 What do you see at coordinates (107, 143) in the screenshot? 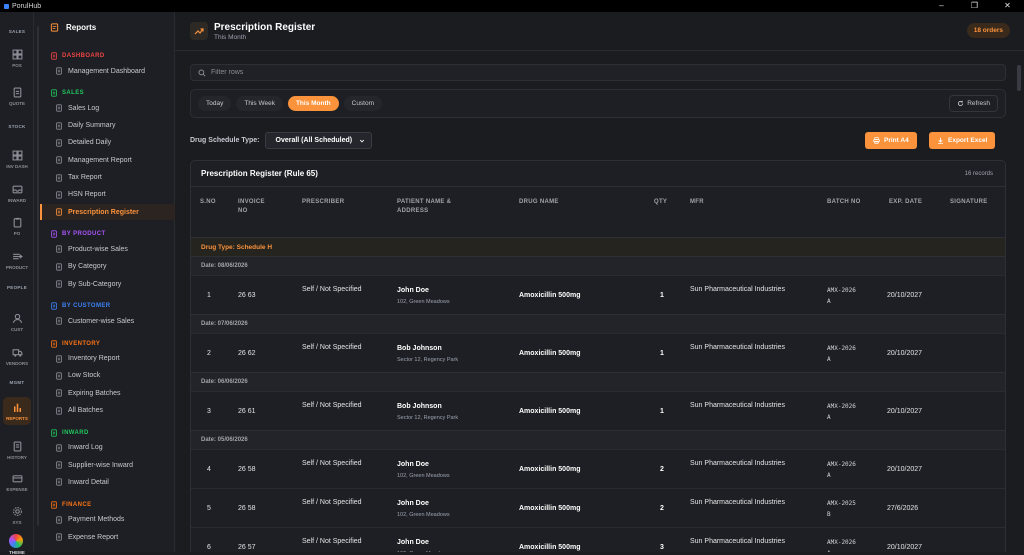
I see `nav-item-detailed-daily: Detailed Daily` at bounding box center [107, 143].